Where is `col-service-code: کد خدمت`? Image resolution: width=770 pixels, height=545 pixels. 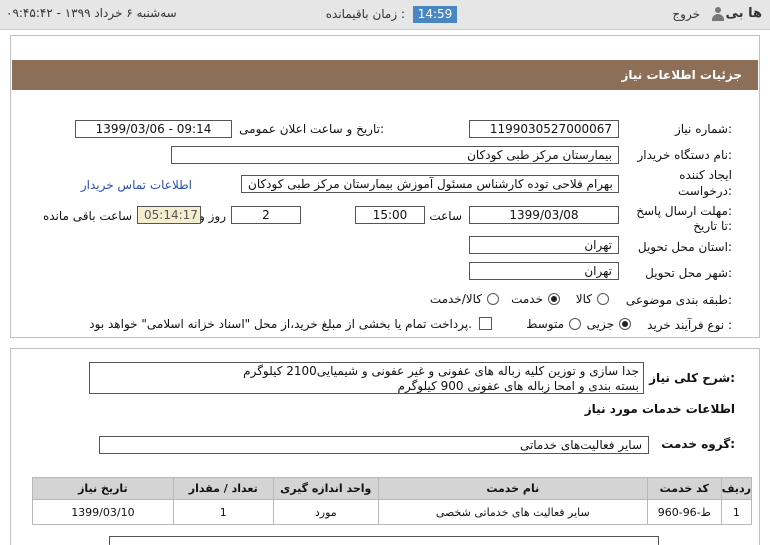
col-service-code: کد خدمت is located at coordinates (684, 488).